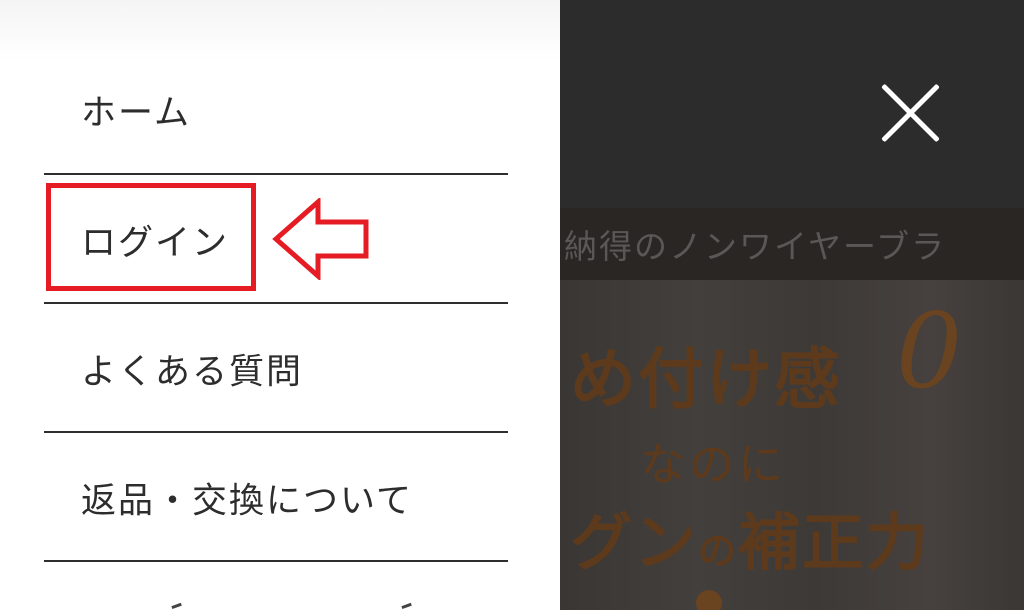  What do you see at coordinates (709, 600) in the screenshot?
I see `hero-decoration` at bounding box center [709, 600].